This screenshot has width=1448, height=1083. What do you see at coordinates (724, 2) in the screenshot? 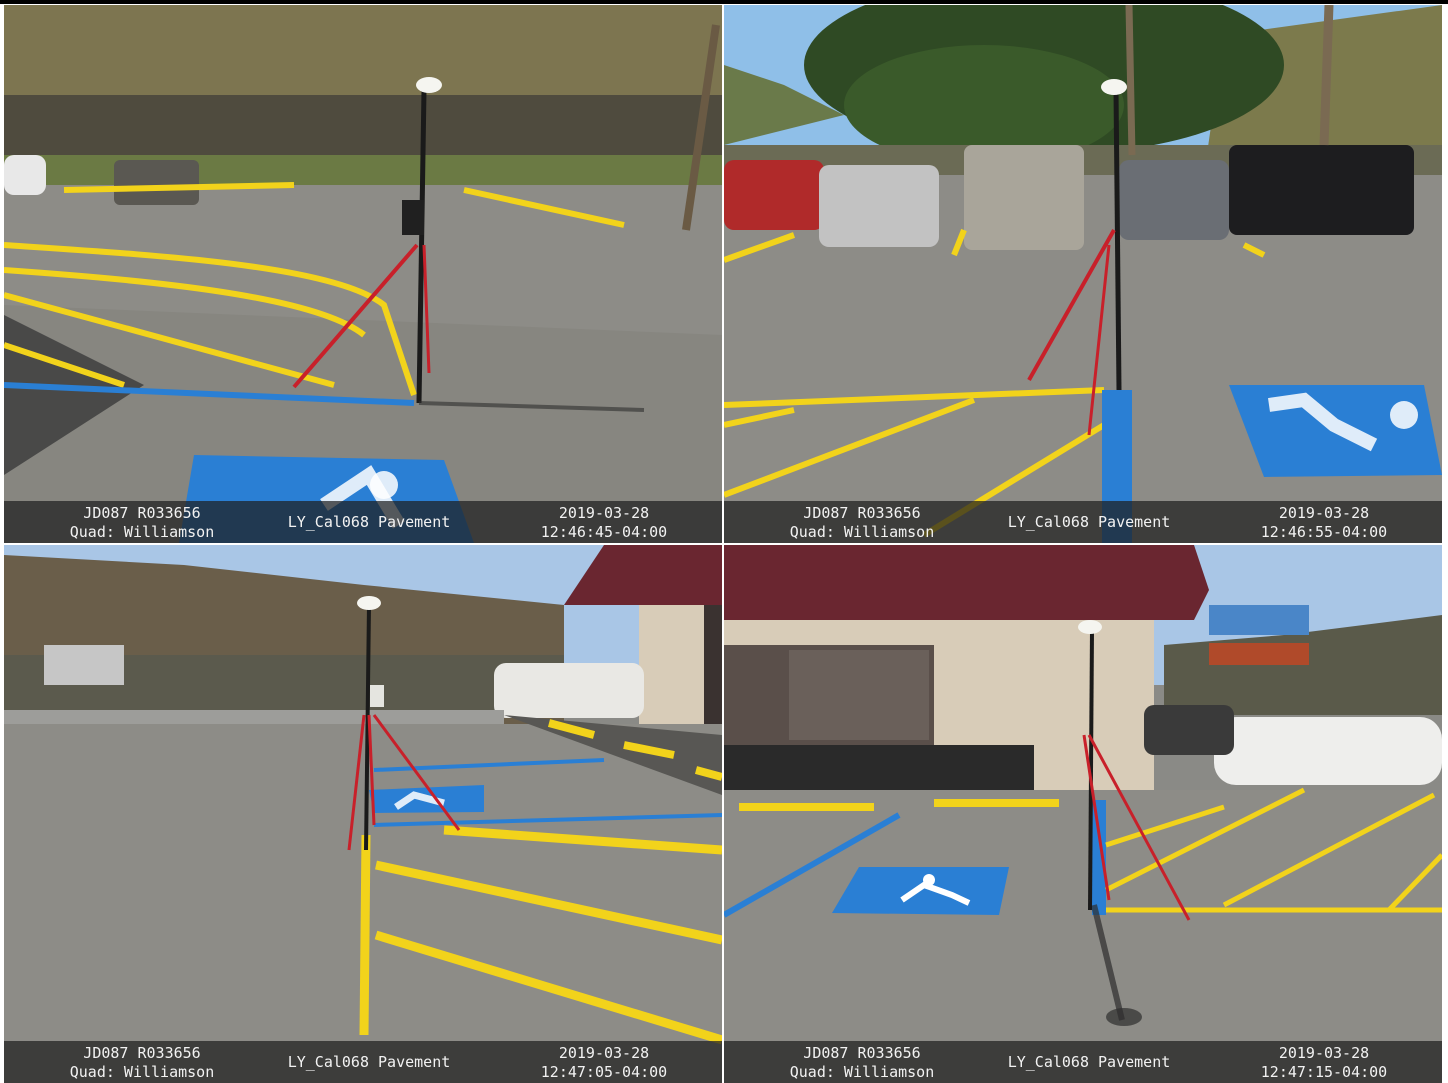
I see `top-border` at bounding box center [724, 2].